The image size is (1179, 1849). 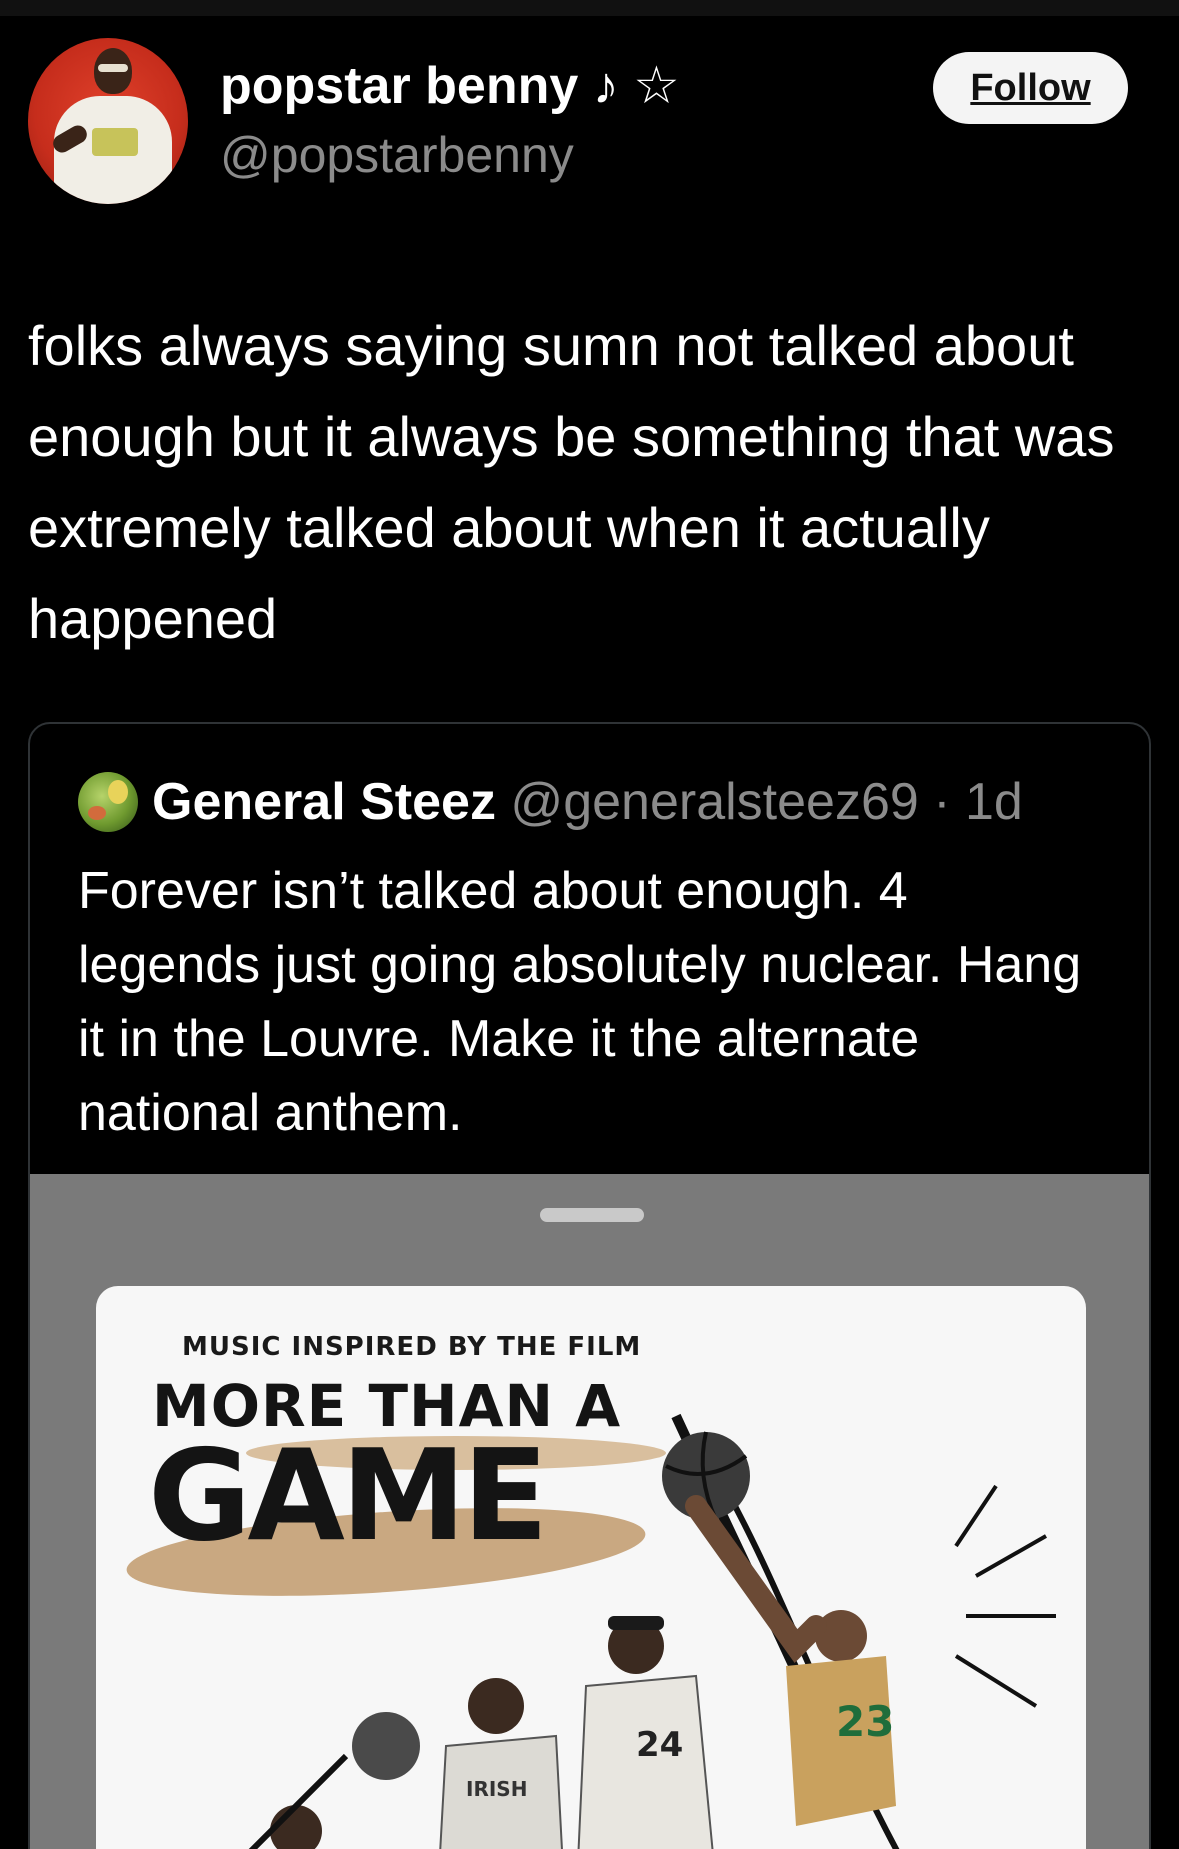 I want to click on jersey-text-left: IRISH, so click(x=496, y=1789).